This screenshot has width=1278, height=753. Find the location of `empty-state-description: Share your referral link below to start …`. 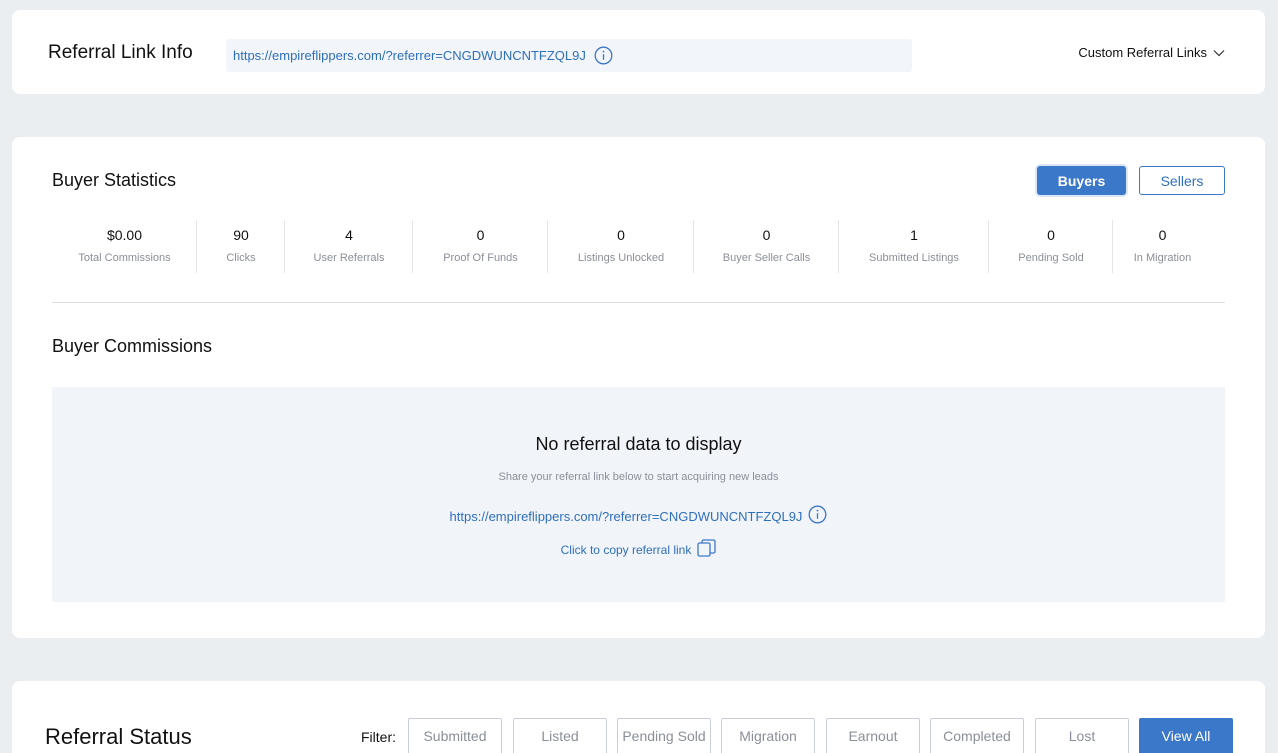

empty-state-description: Share your referral link below to start … is located at coordinates (638, 477).